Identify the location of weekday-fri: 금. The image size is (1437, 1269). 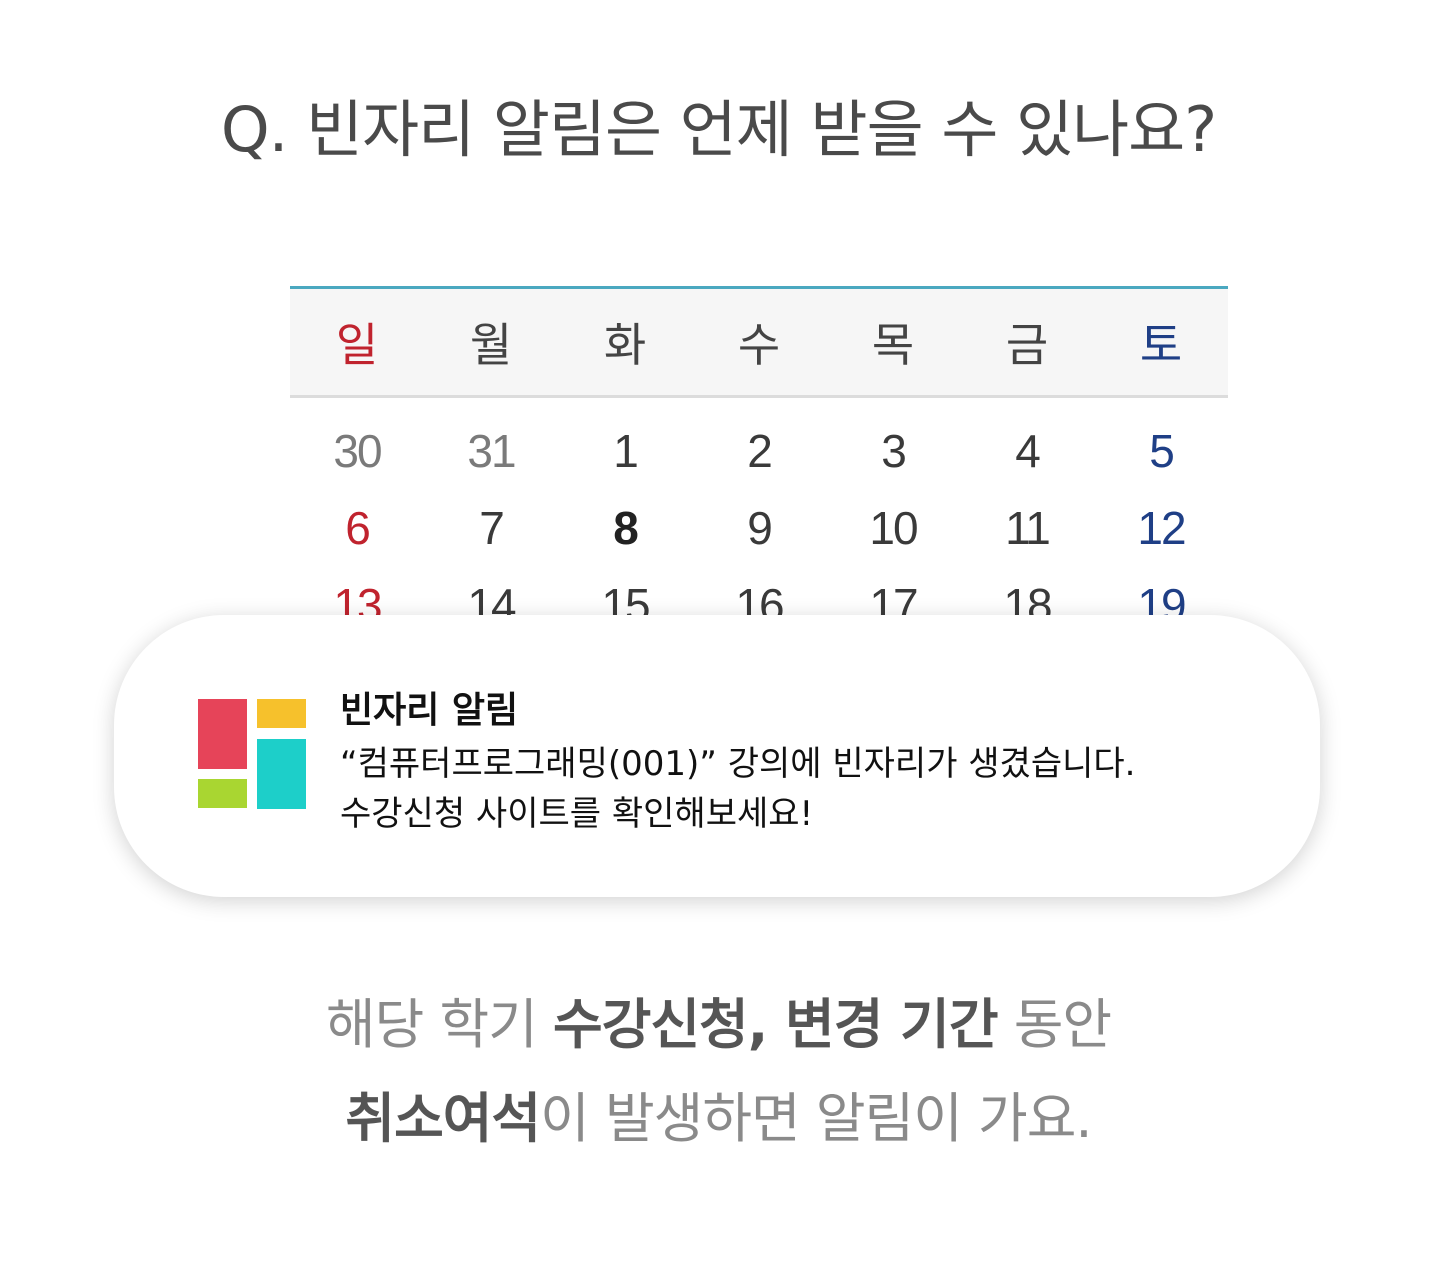
(1027, 345).